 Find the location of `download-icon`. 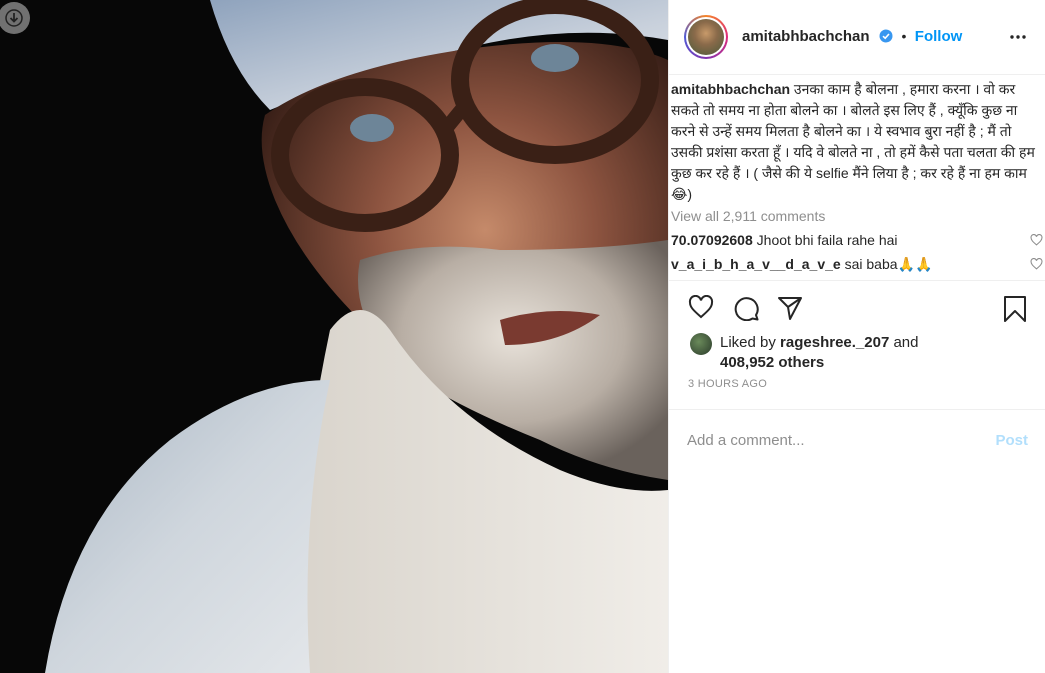

download-icon is located at coordinates (14, 18).